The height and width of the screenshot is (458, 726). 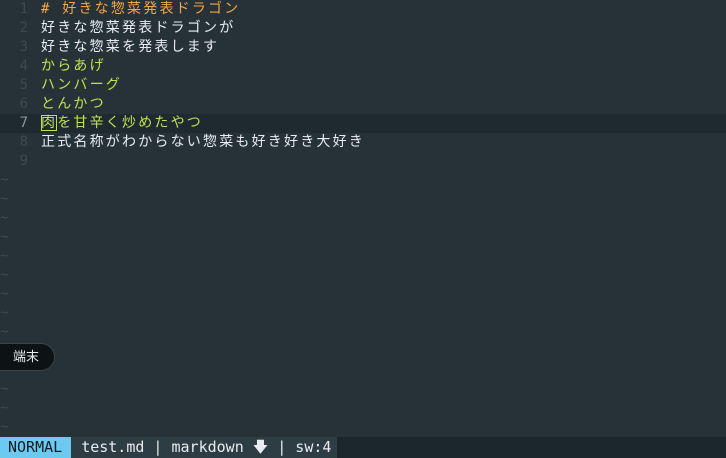 I want to click on line-text: 肉を甘辛く炒めたやつ, so click(x=122, y=123).